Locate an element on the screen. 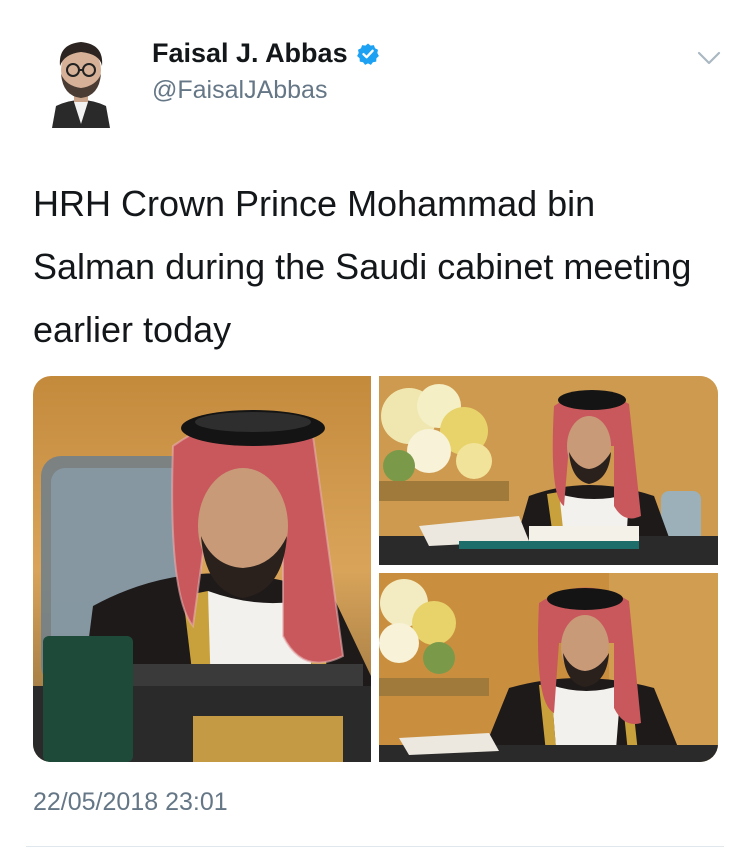  avatar is located at coordinates (81, 77).